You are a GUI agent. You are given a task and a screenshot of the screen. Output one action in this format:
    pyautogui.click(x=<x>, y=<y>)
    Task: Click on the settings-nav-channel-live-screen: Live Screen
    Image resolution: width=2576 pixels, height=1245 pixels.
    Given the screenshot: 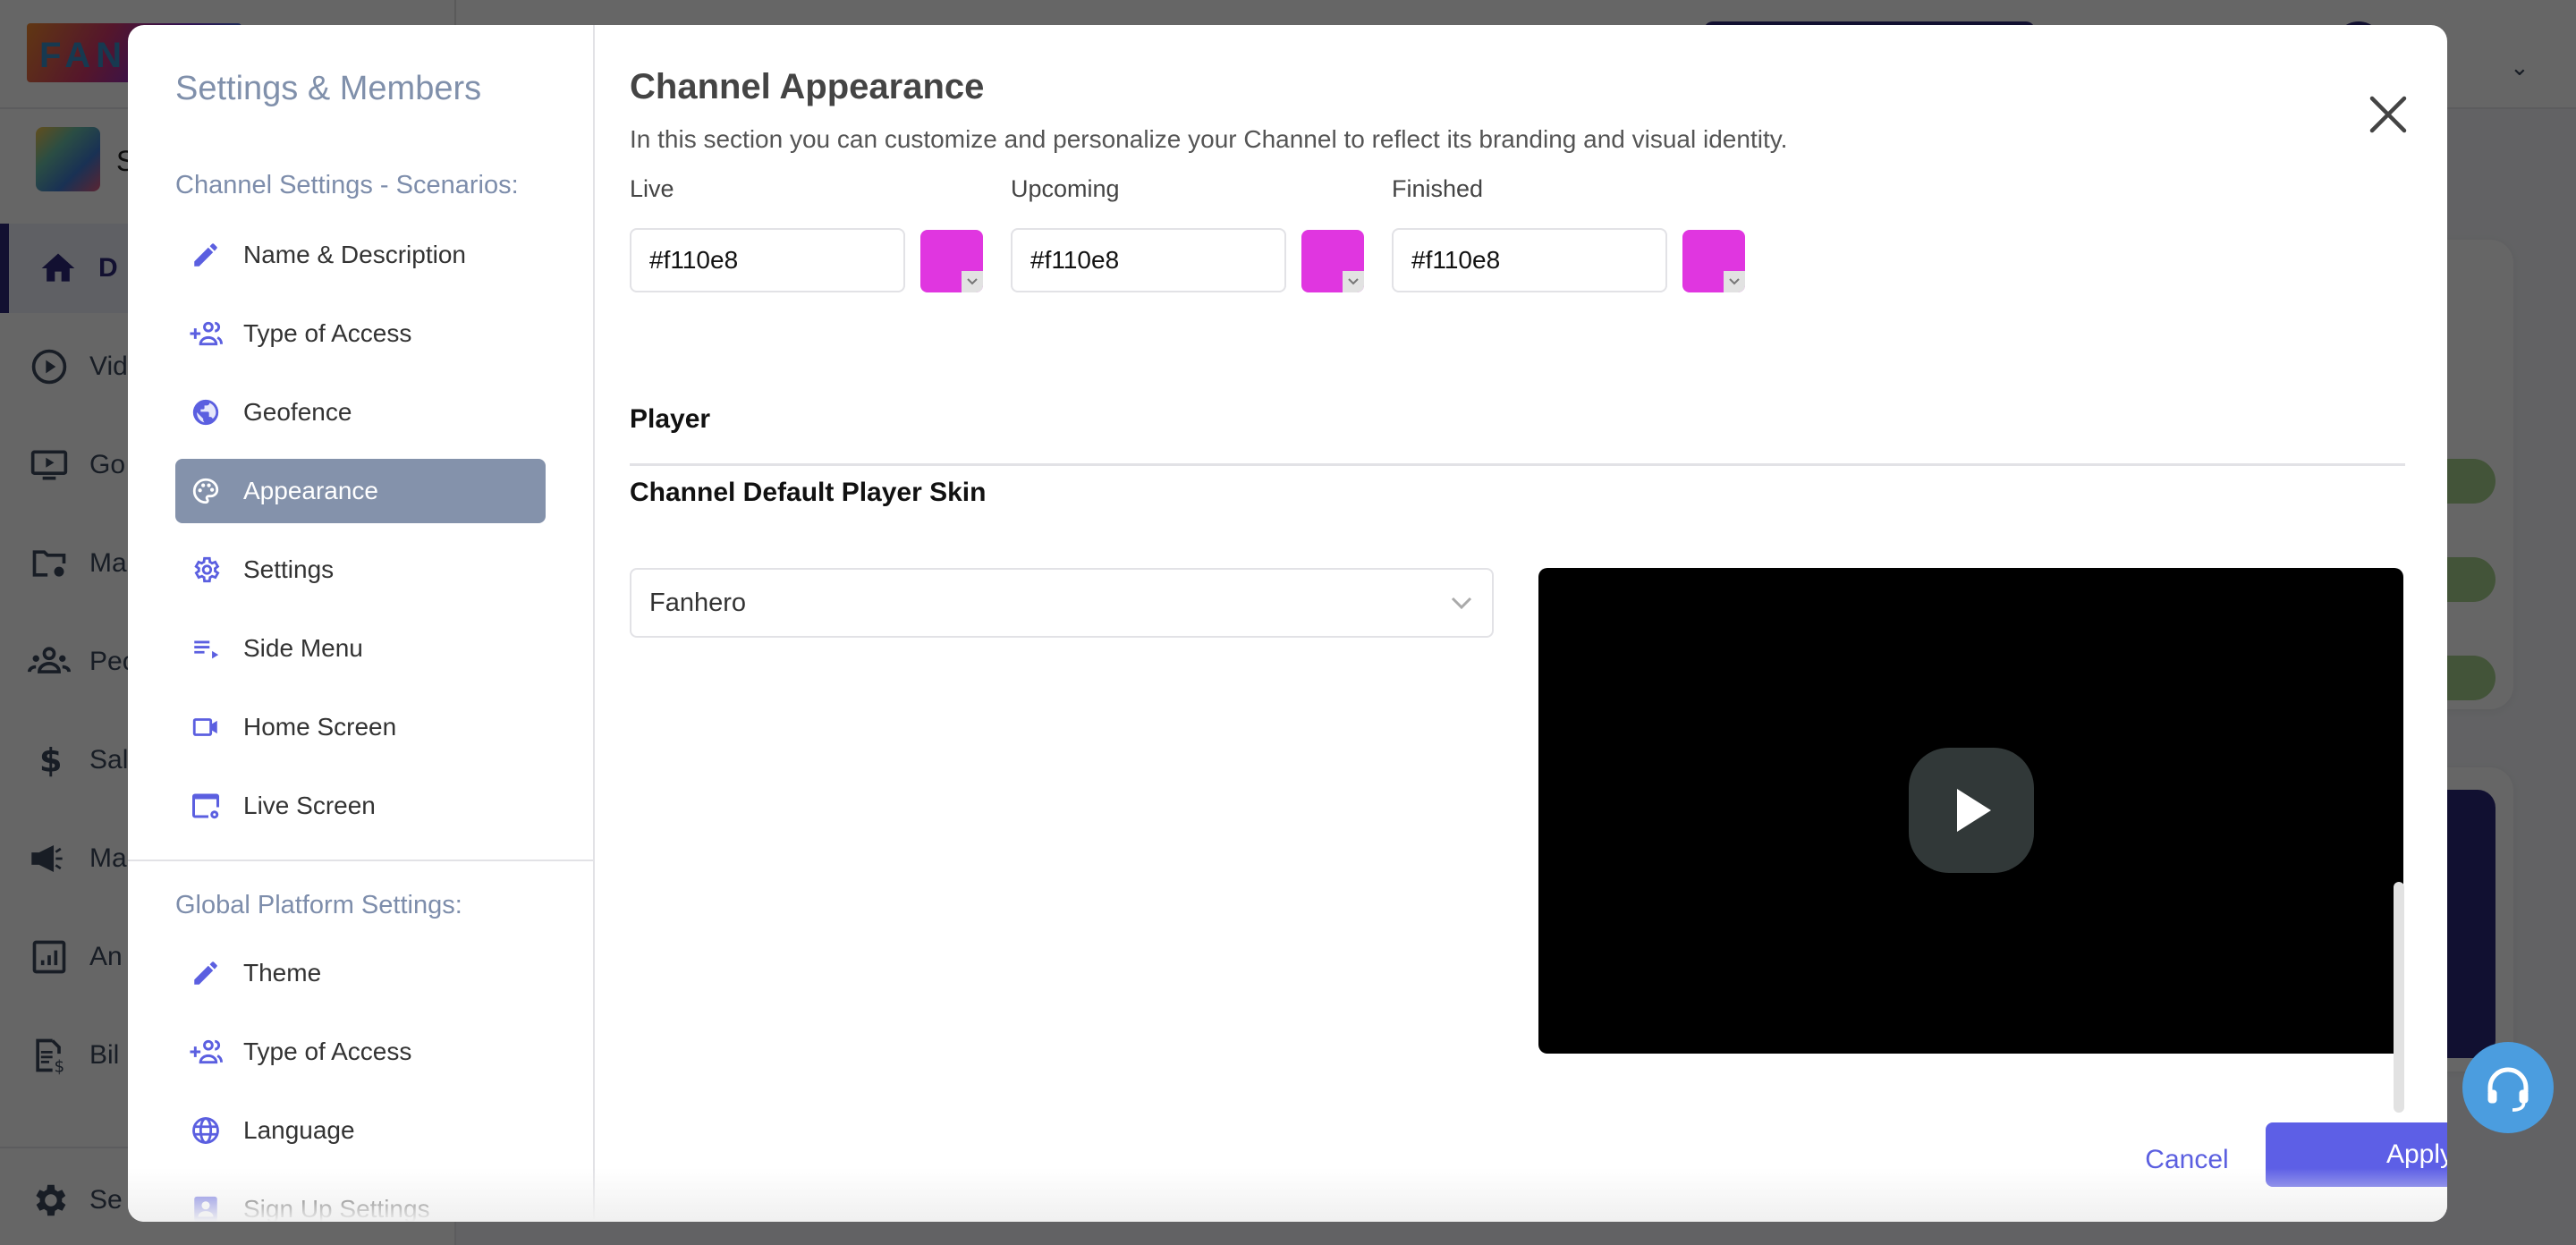 What is the action you would take?
    pyautogui.click(x=360, y=806)
    